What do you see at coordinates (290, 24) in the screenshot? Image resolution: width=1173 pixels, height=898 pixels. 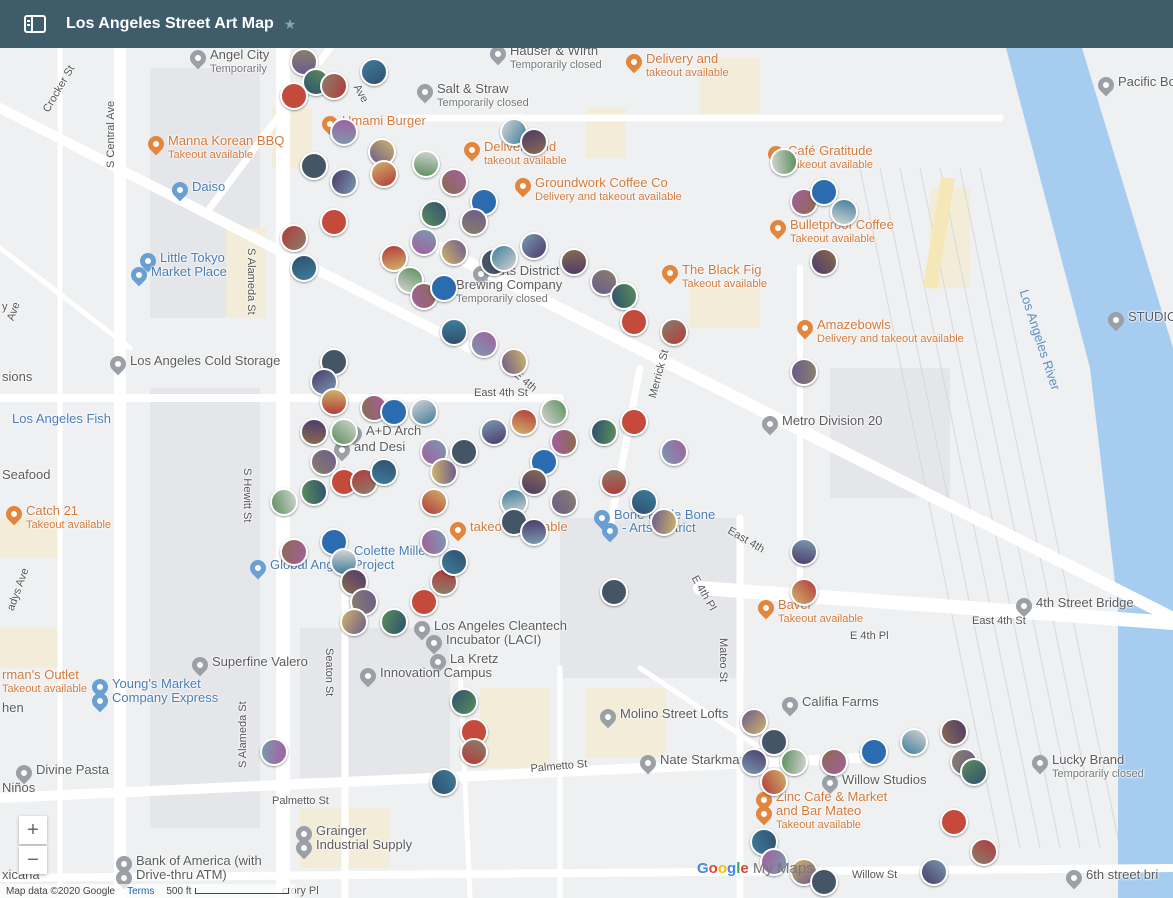 I see `star-icon: ★` at bounding box center [290, 24].